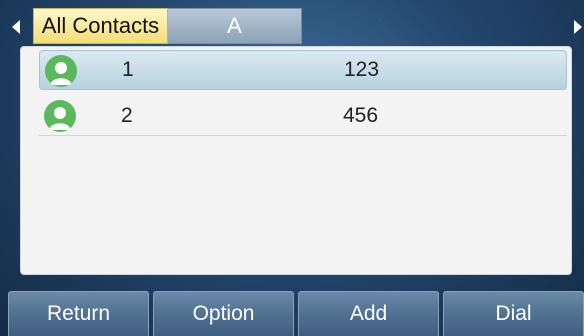 Image resolution: width=584 pixels, height=336 pixels. Describe the element at coordinates (368, 313) in the screenshot. I see `add-button: Add` at that location.